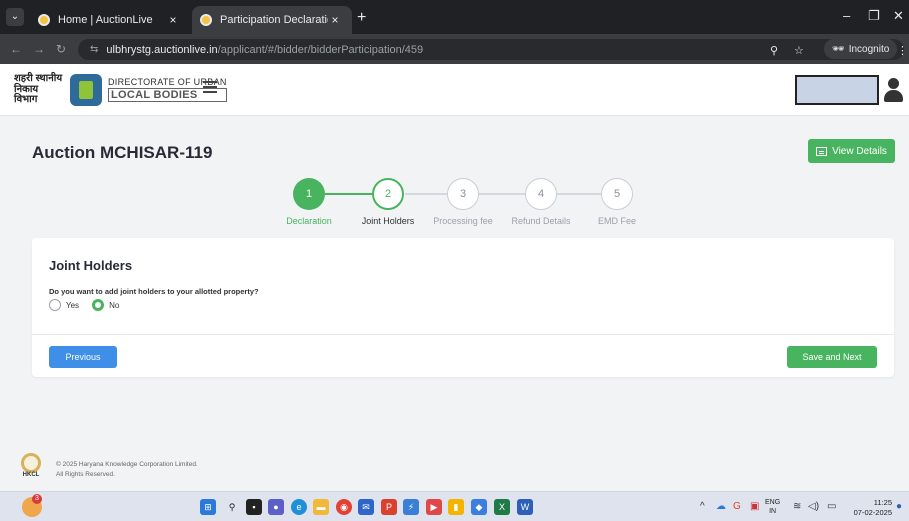  Describe the element at coordinates (799, 50) in the screenshot. I see `bookmark-star-icon: ☆` at that location.